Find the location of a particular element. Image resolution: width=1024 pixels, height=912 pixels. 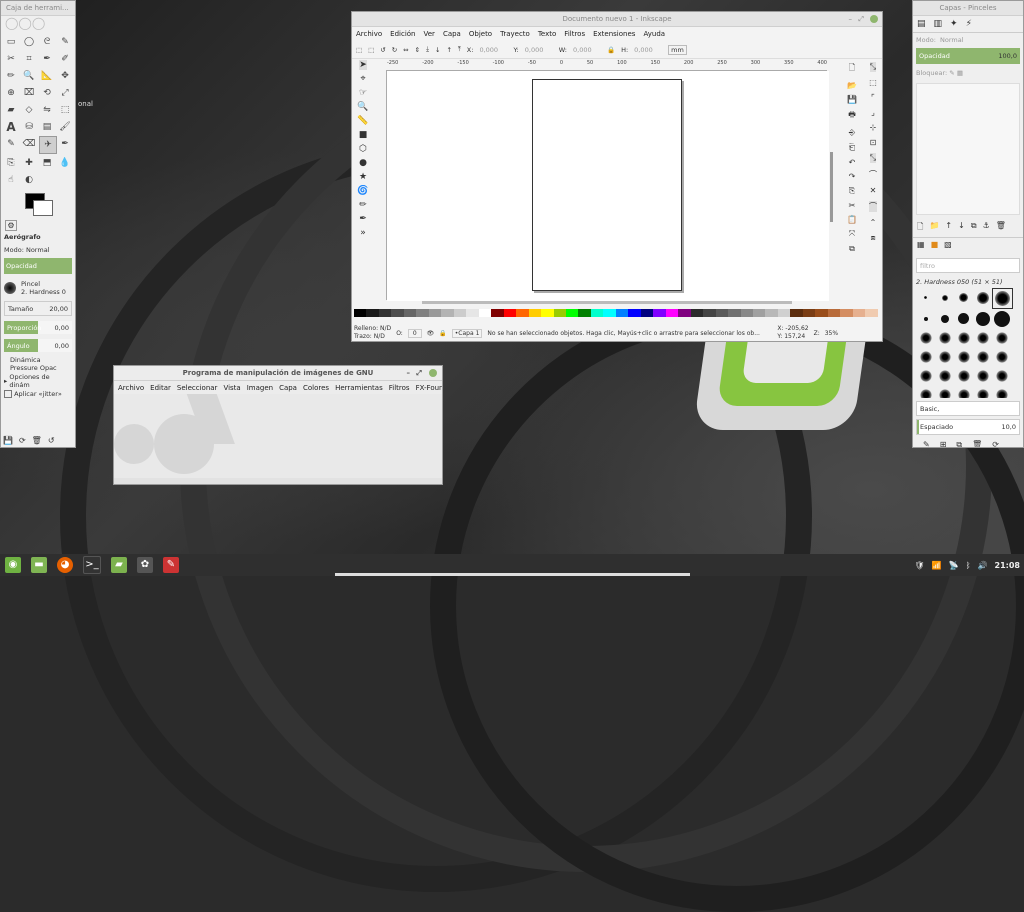

gimp_main-menu-herramientas: Herramientas is located at coordinates (359, 388).